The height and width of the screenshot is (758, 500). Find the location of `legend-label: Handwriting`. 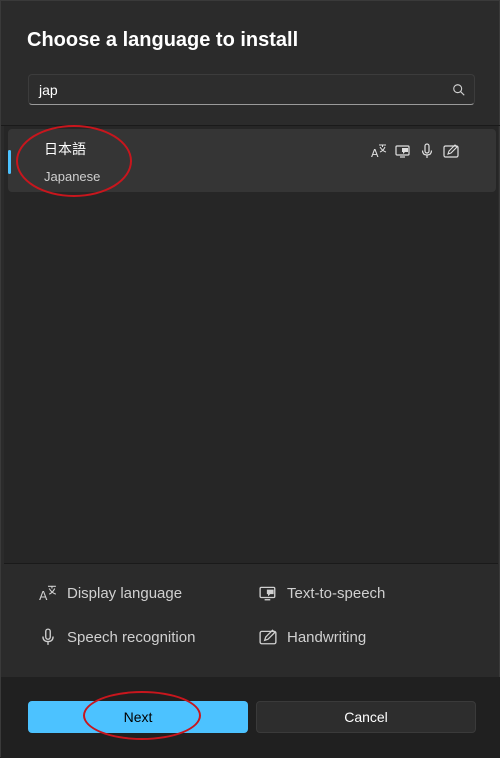

legend-label: Handwriting is located at coordinates (327, 637).